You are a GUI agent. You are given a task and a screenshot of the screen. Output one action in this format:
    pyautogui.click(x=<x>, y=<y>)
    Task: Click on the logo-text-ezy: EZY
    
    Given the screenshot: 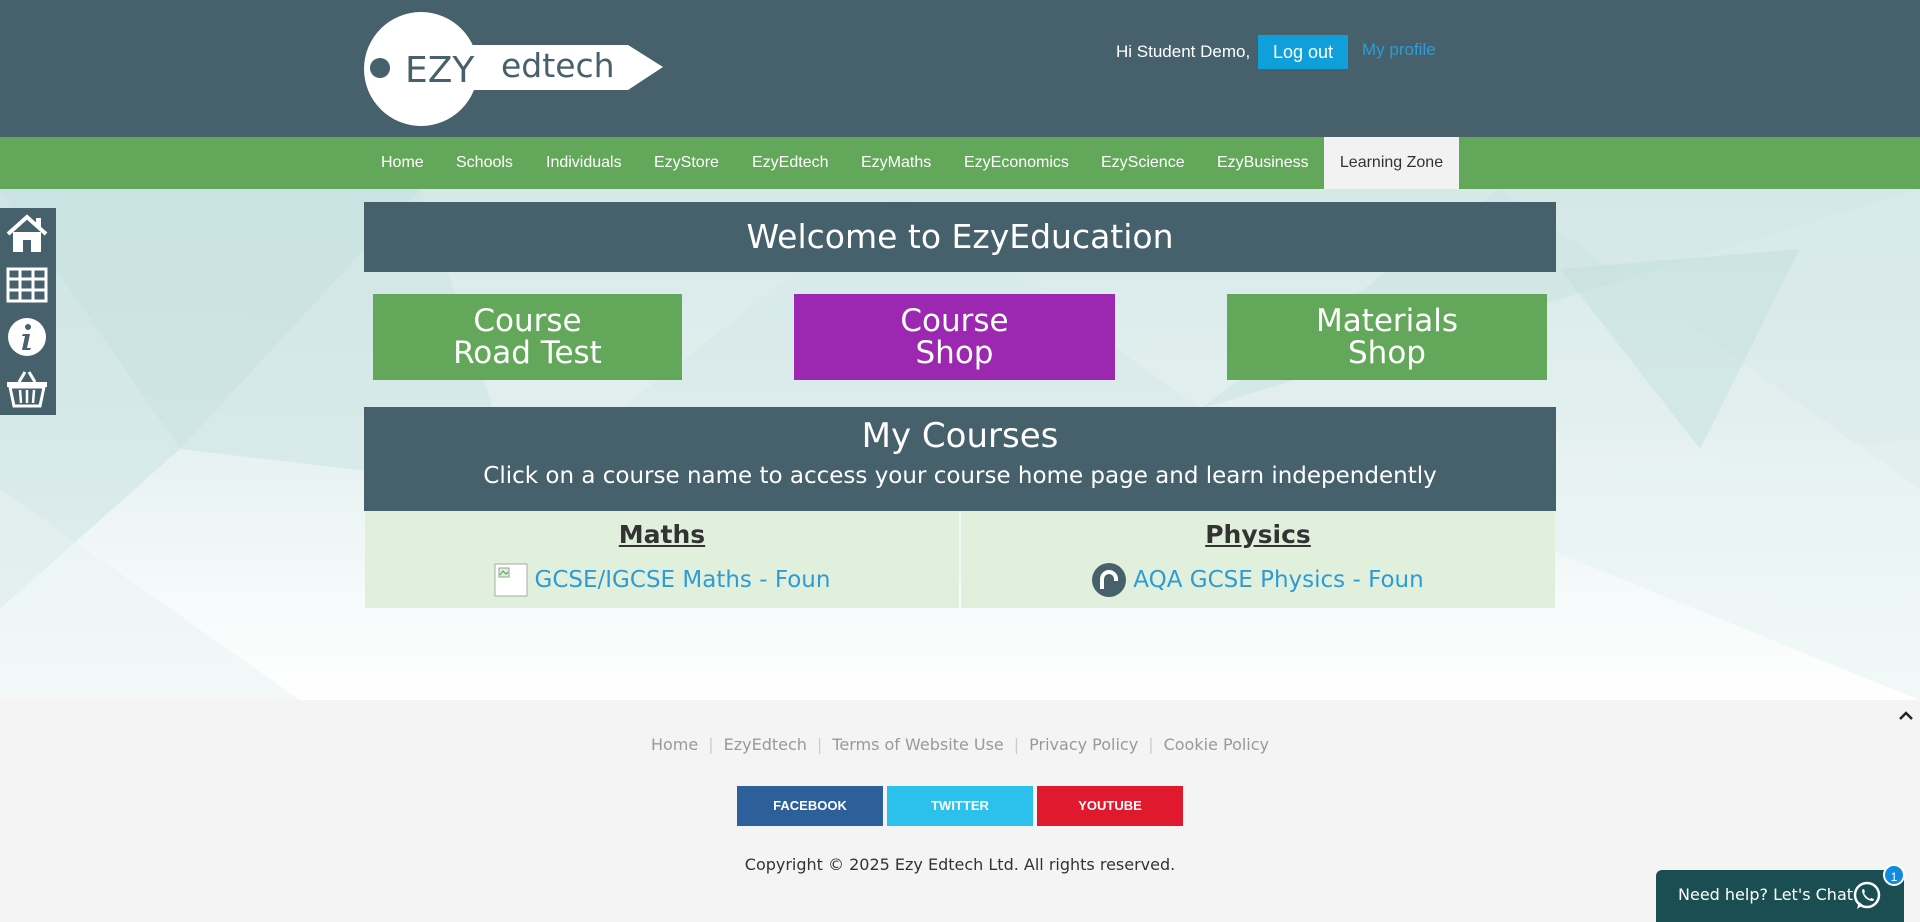 What is the action you would take?
    pyautogui.click(x=440, y=70)
    